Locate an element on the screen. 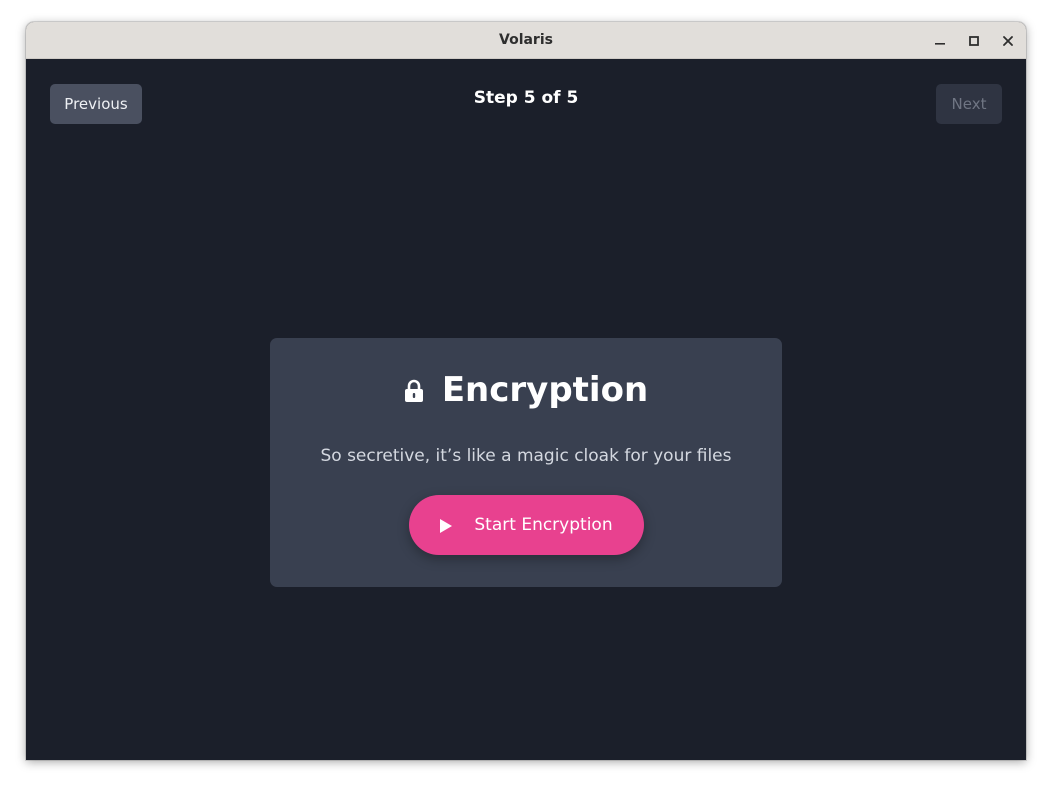 The height and width of the screenshot is (789, 1052). close-icon is located at coordinates (1008, 41).